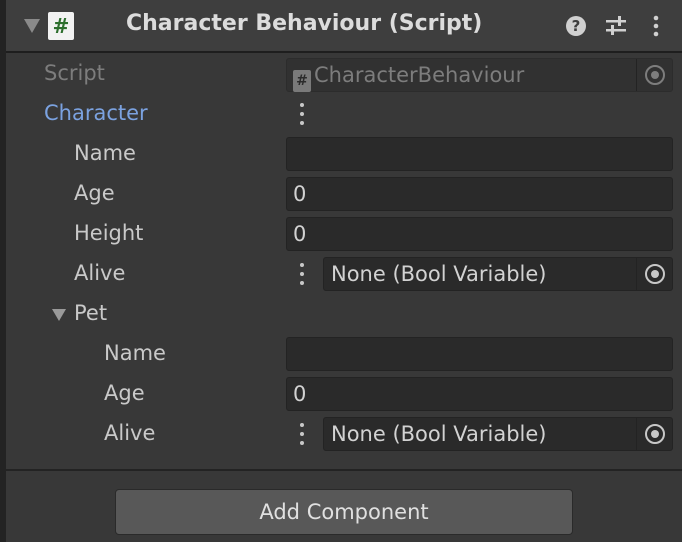 The width and height of the screenshot is (682, 542). I want to click on pet-alive-value: None (Bool Variable), so click(439, 434).